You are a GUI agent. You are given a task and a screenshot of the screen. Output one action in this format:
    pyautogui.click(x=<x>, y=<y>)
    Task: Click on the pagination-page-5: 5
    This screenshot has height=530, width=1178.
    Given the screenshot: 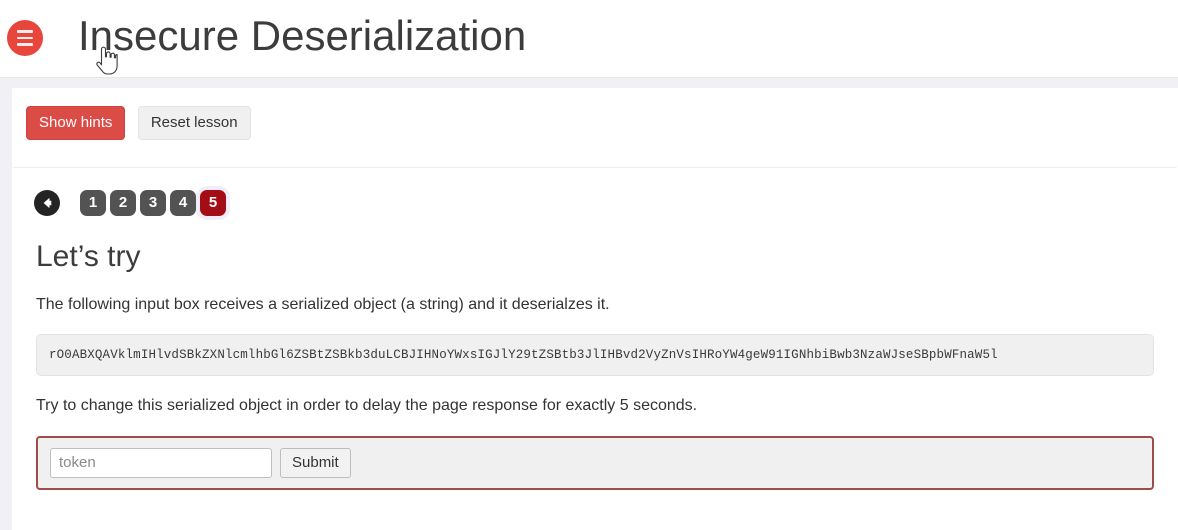 What is the action you would take?
    pyautogui.click(x=213, y=203)
    